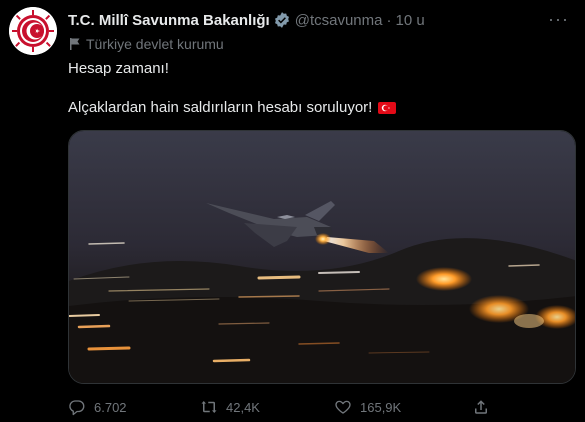 The image size is (585, 422). I want to click on share-button, so click(481, 407).